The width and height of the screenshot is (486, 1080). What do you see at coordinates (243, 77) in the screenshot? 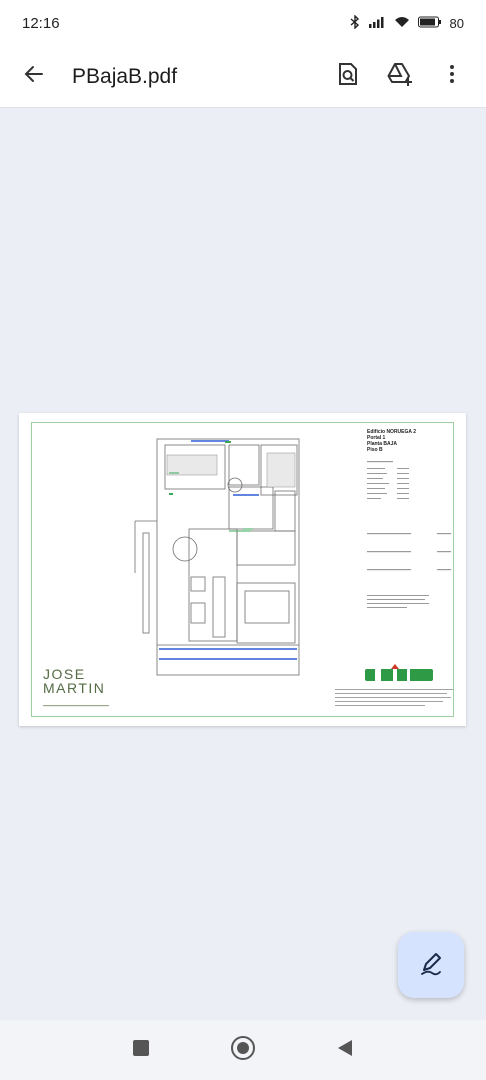
I see `app-bar: PBajaB.pdf` at bounding box center [243, 77].